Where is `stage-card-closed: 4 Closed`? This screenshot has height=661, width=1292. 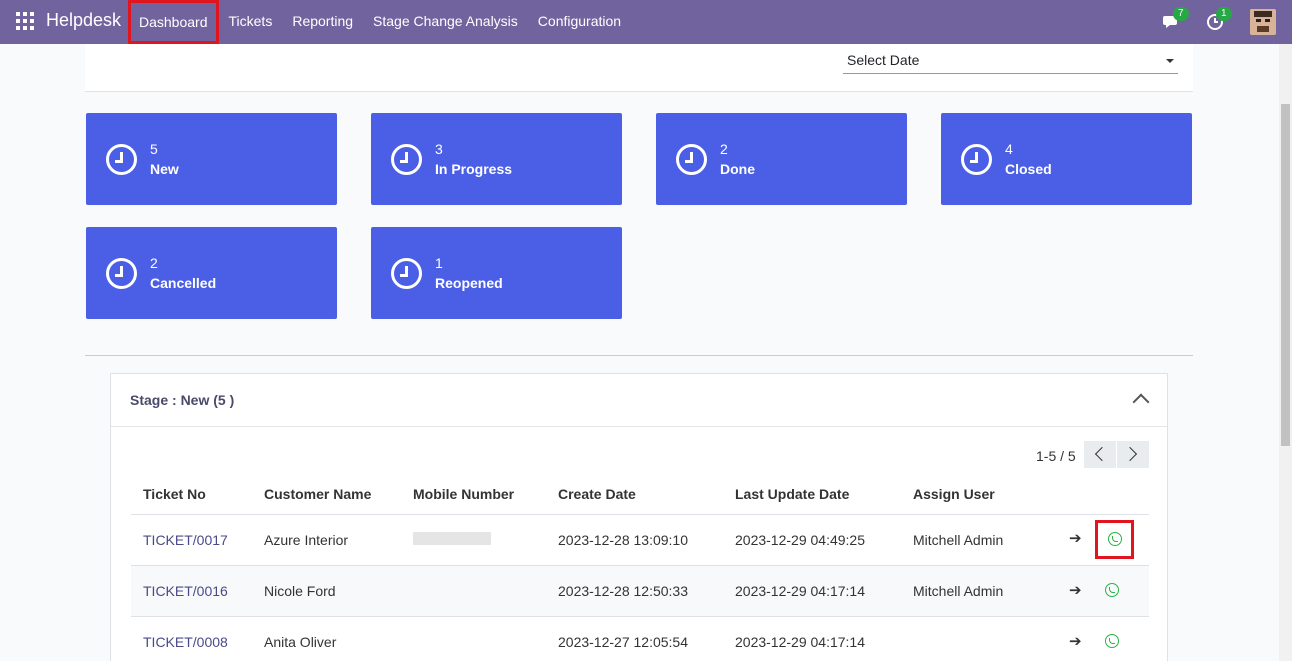 stage-card-closed: 4 Closed is located at coordinates (1066, 159).